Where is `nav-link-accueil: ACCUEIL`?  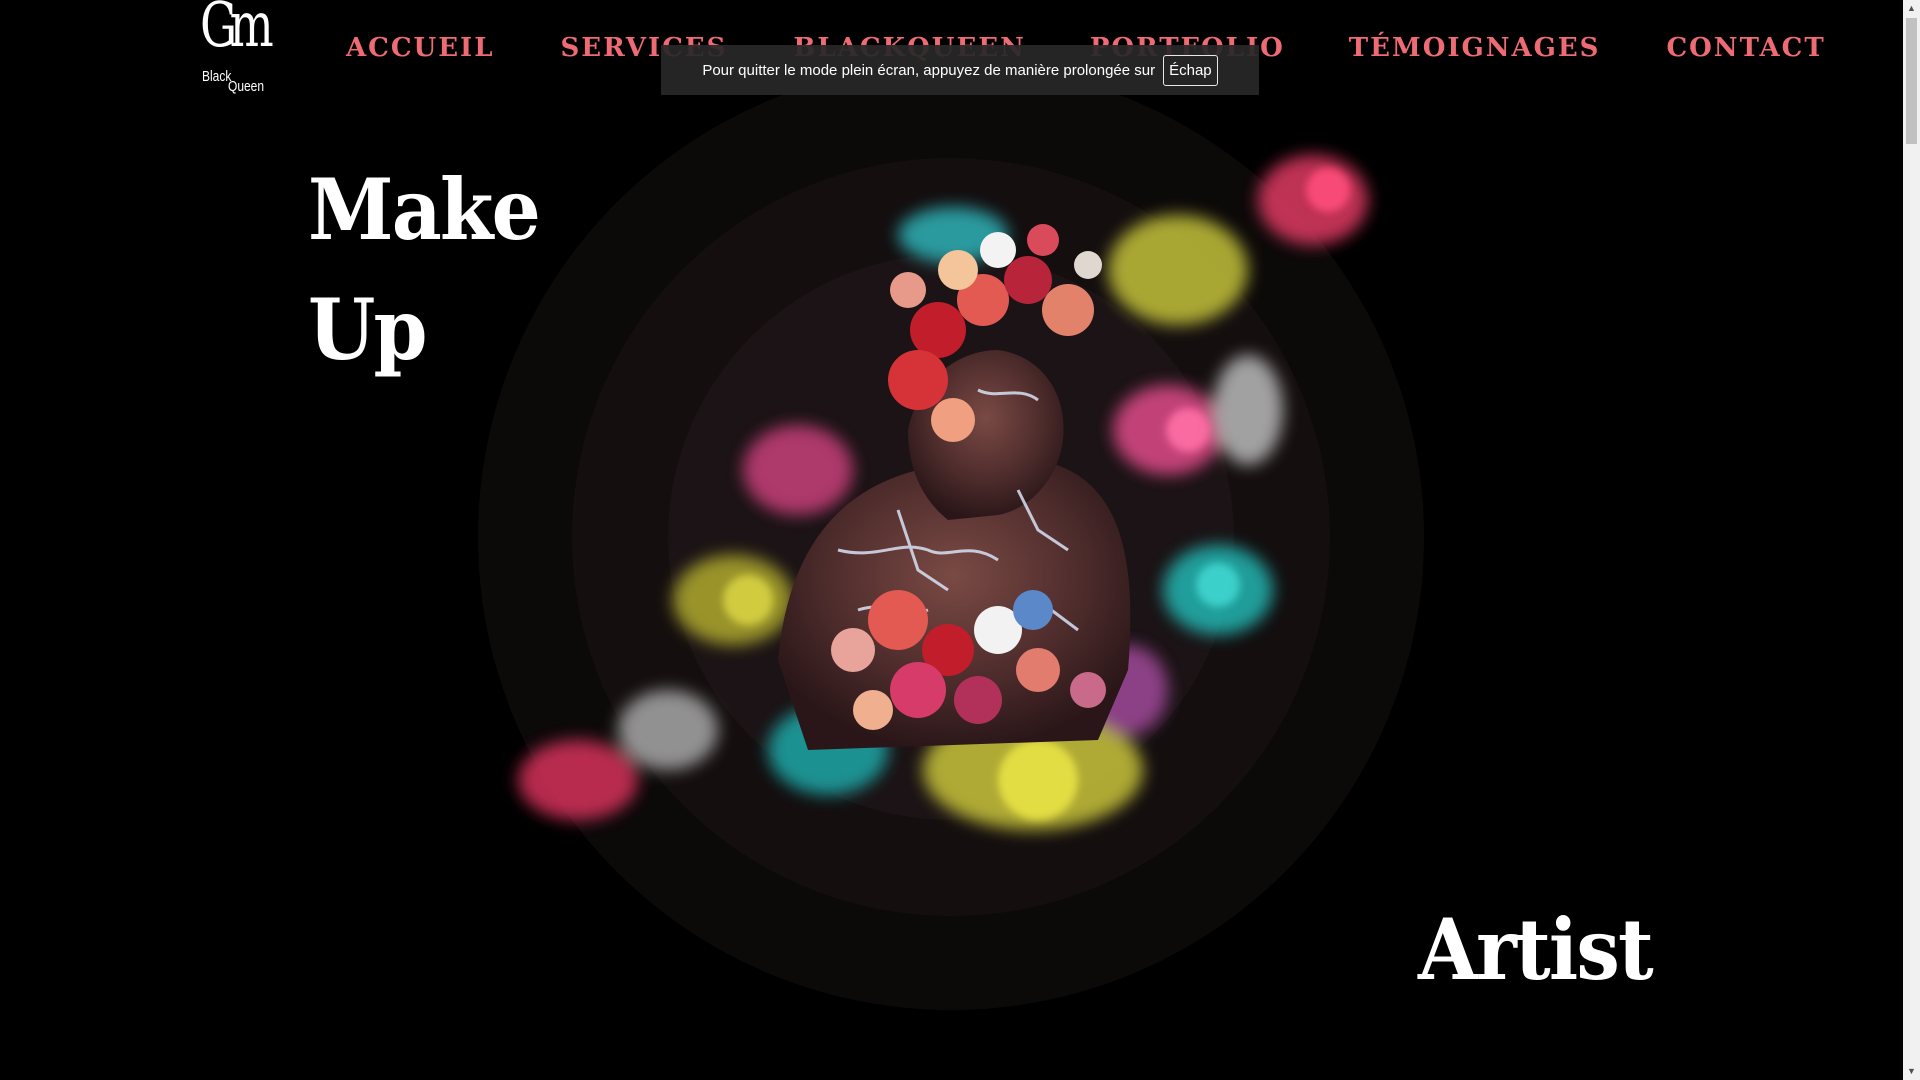 nav-link-accueil: ACCUEIL is located at coordinates (420, 48).